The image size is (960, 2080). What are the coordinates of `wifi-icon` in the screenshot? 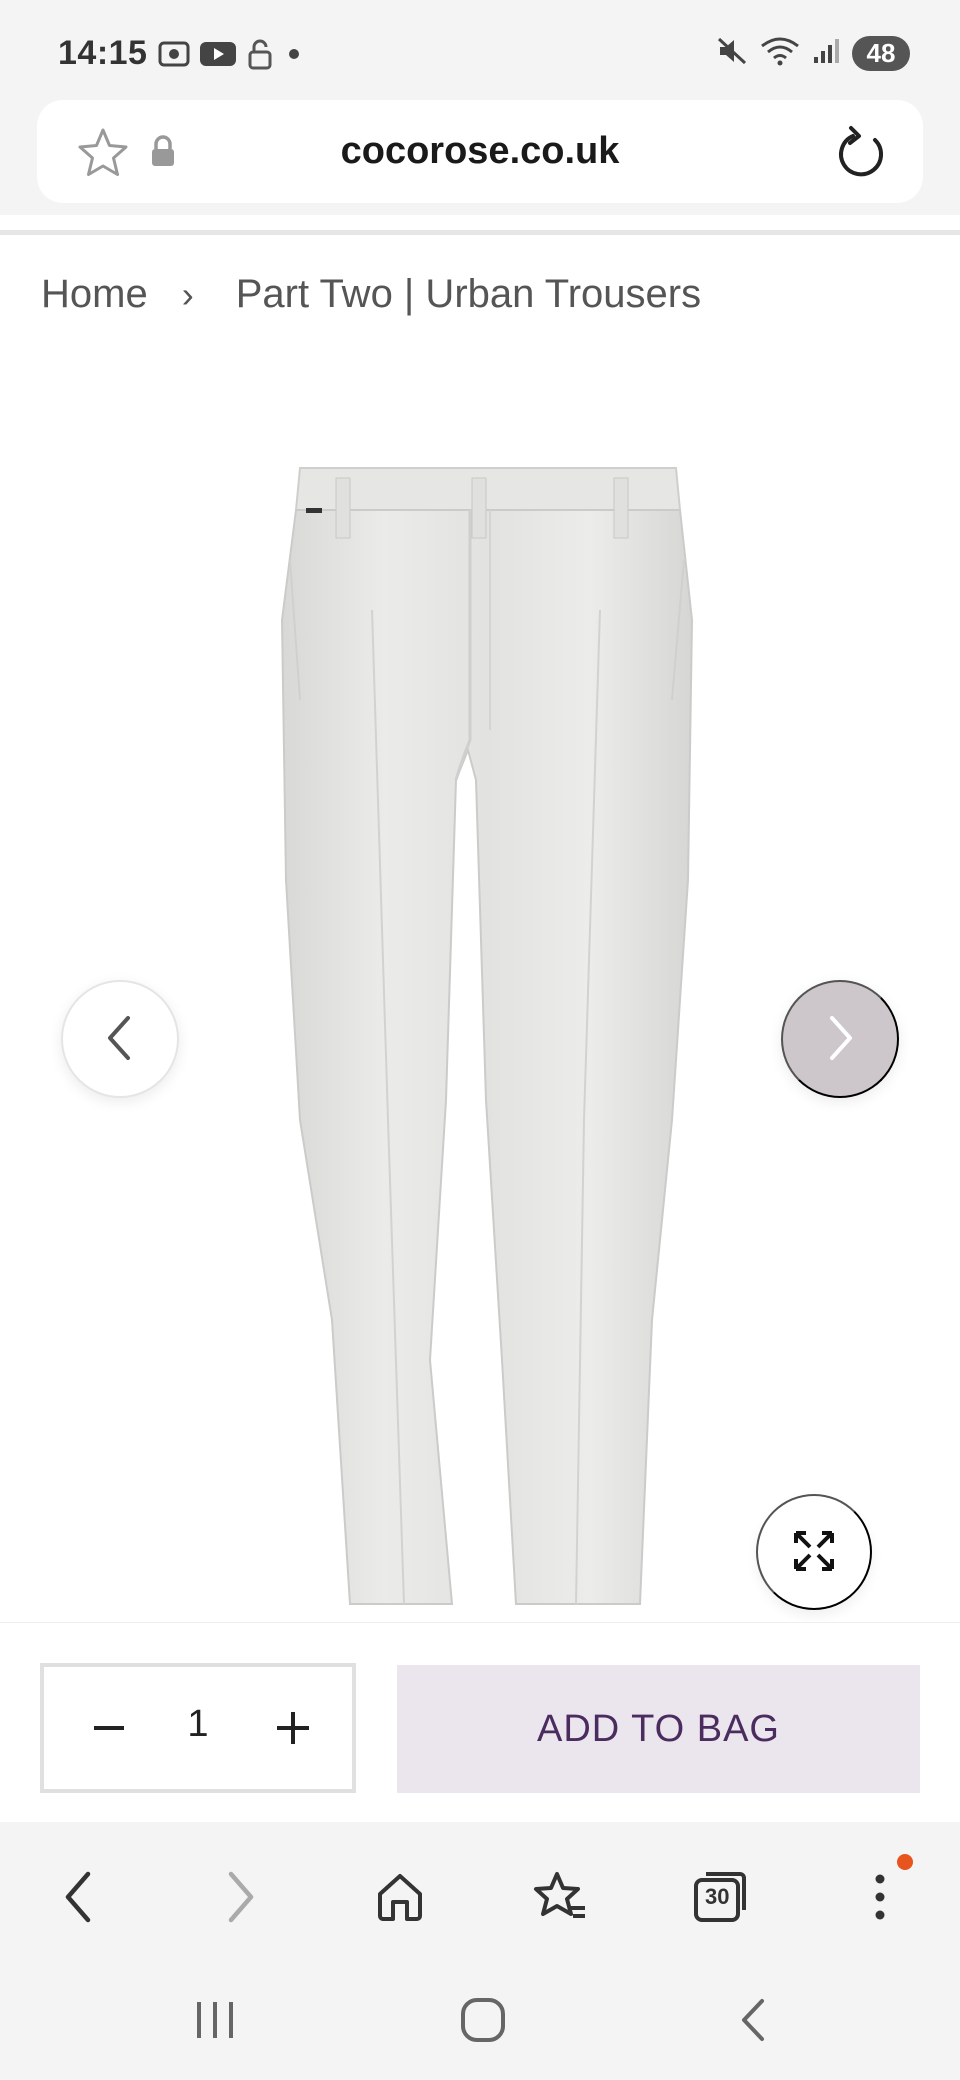 It's located at (780, 53).